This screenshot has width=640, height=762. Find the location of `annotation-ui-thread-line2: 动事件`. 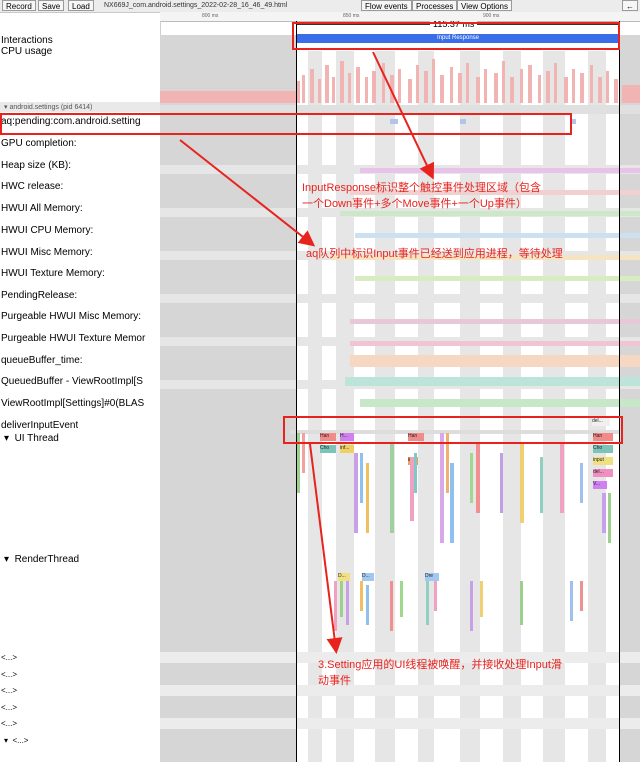

annotation-ui-thread-line2: 动事件 is located at coordinates (334, 681).